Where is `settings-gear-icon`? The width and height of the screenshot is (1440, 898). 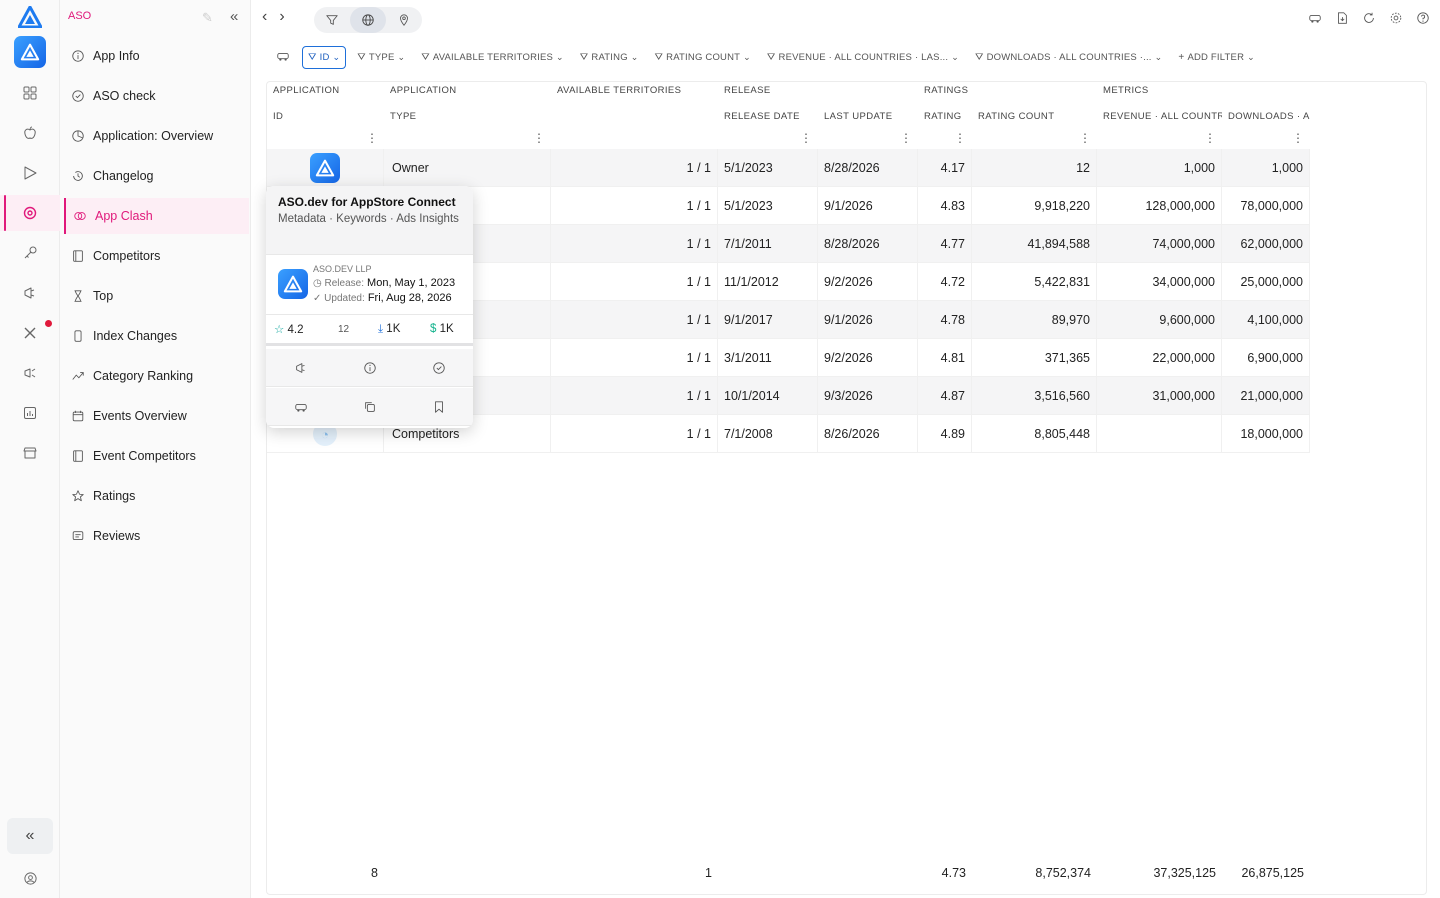 settings-gear-icon is located at coordinates (1395, 17).